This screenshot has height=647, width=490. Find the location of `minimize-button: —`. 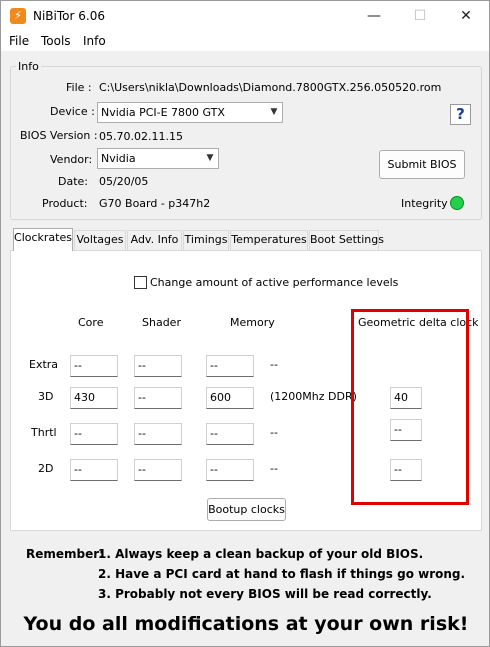

minimize-button: — is located at coordinates (374, 16).